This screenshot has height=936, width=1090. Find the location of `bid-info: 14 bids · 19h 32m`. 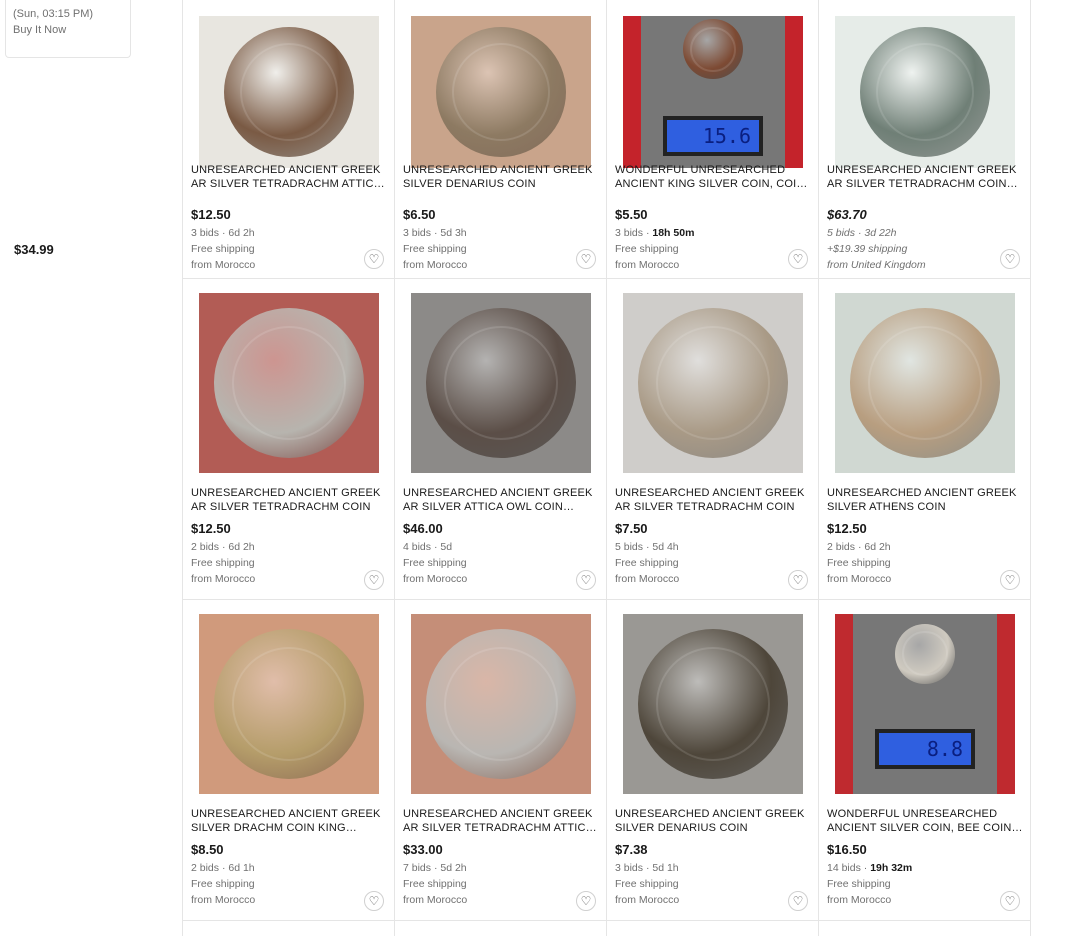

bid-info: 14 bids · 19h 32m is located at coordinates (869, 868).